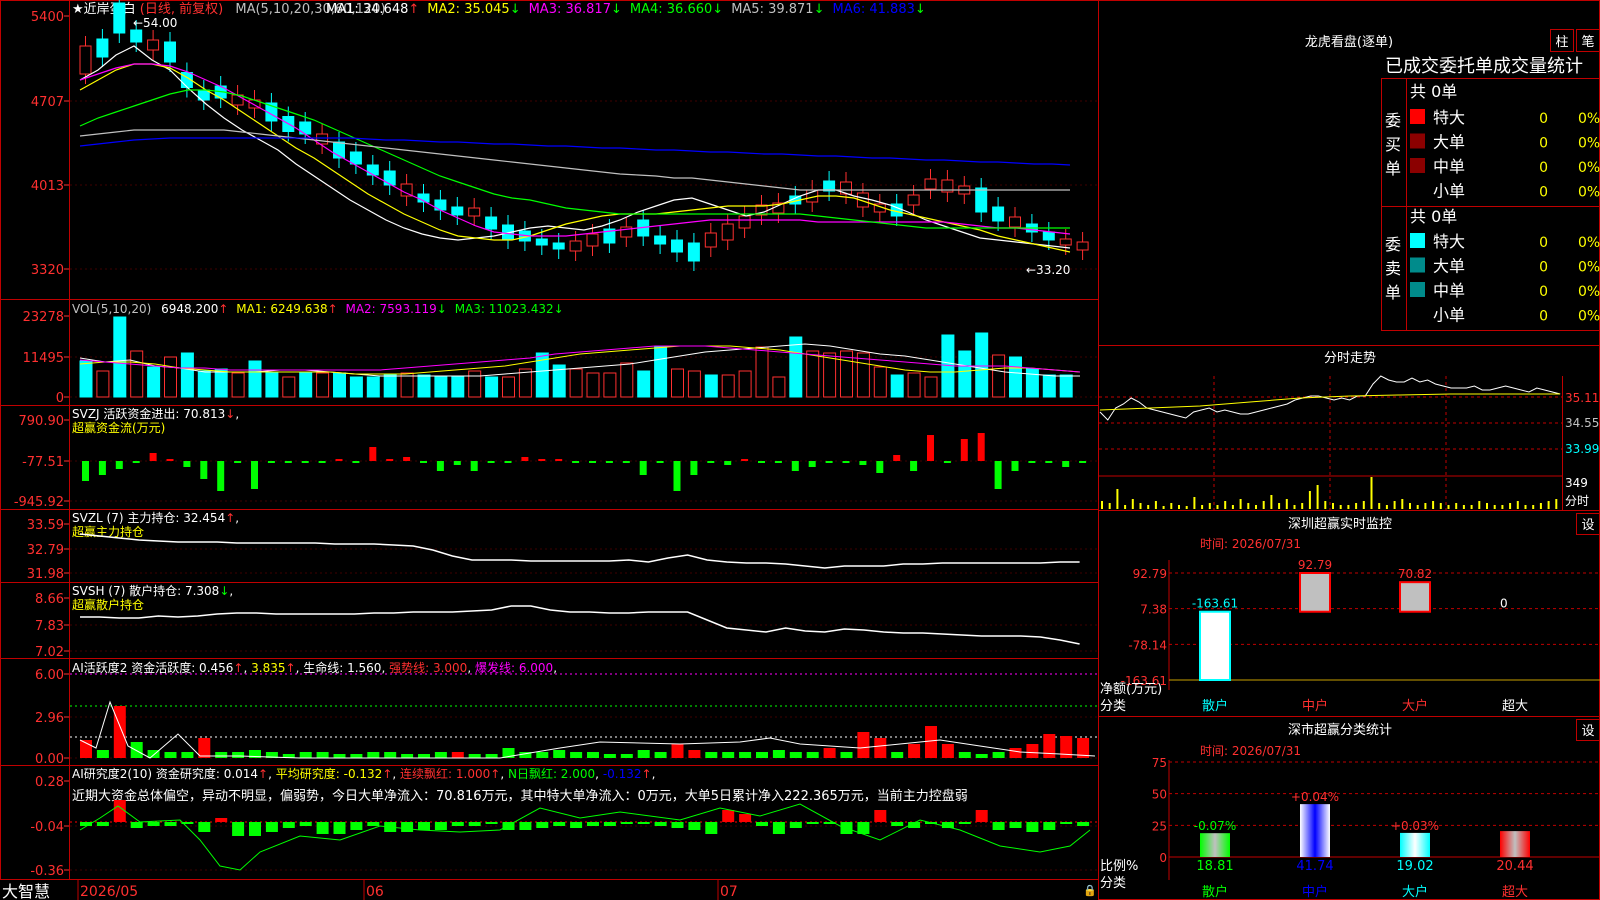 This screenshot has width=1600, height=900. What do you see at coordinates (1588, 730) in the screenshot?
I see `stat-settings-button: 设` at bounding box center [1588, 730].